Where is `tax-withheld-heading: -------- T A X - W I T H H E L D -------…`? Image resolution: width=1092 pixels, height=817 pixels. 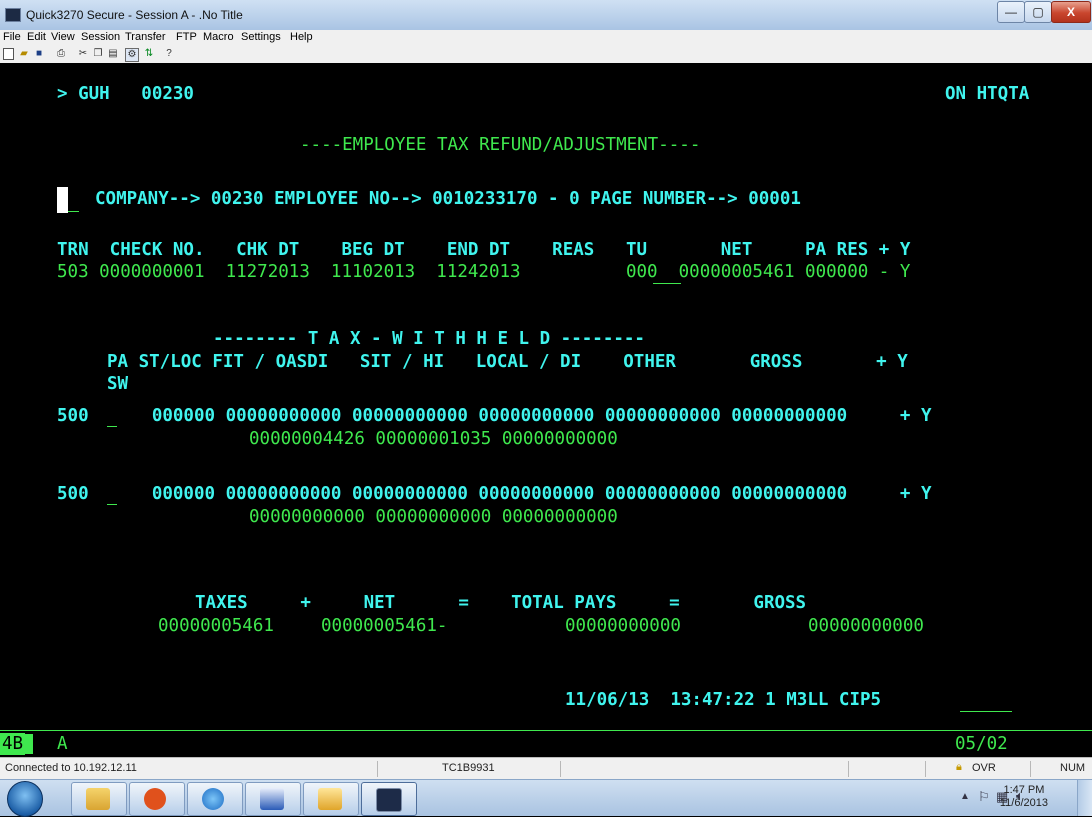 tax-withheld-heading: -------- T A X - W I T H H E L D -------… is located at coordinates (429, 339).